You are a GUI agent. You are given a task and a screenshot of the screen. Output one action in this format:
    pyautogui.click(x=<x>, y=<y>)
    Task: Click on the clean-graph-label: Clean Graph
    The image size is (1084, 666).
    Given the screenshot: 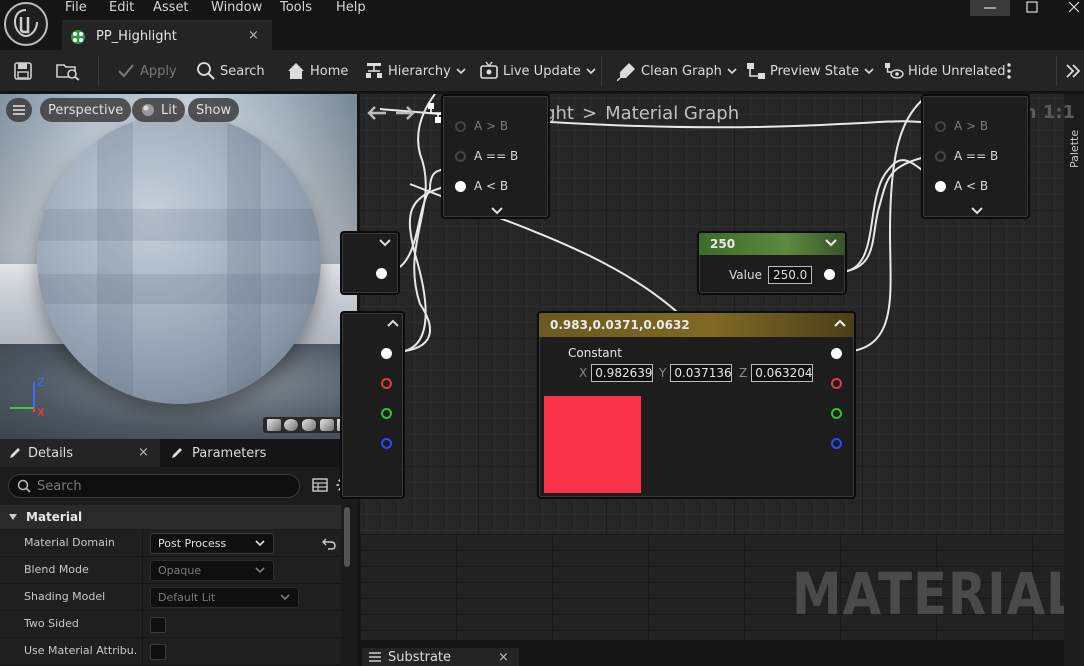 What is the action you would take?
    pyautogui.click(x=681, y=71)
    